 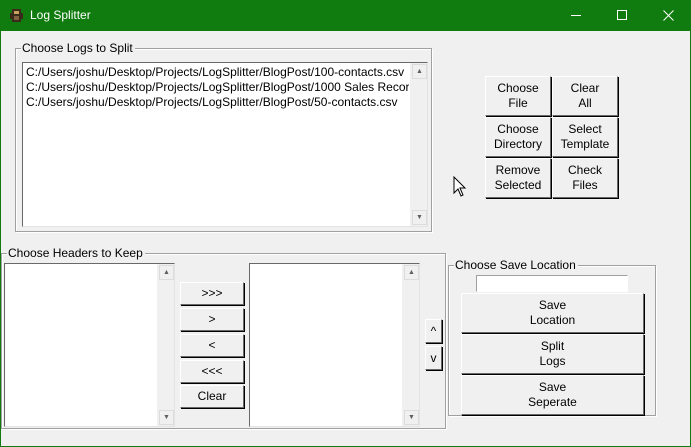 I want to click on kept-headers-scrollbar: ▲ ▼, so click(x=410, y=345).